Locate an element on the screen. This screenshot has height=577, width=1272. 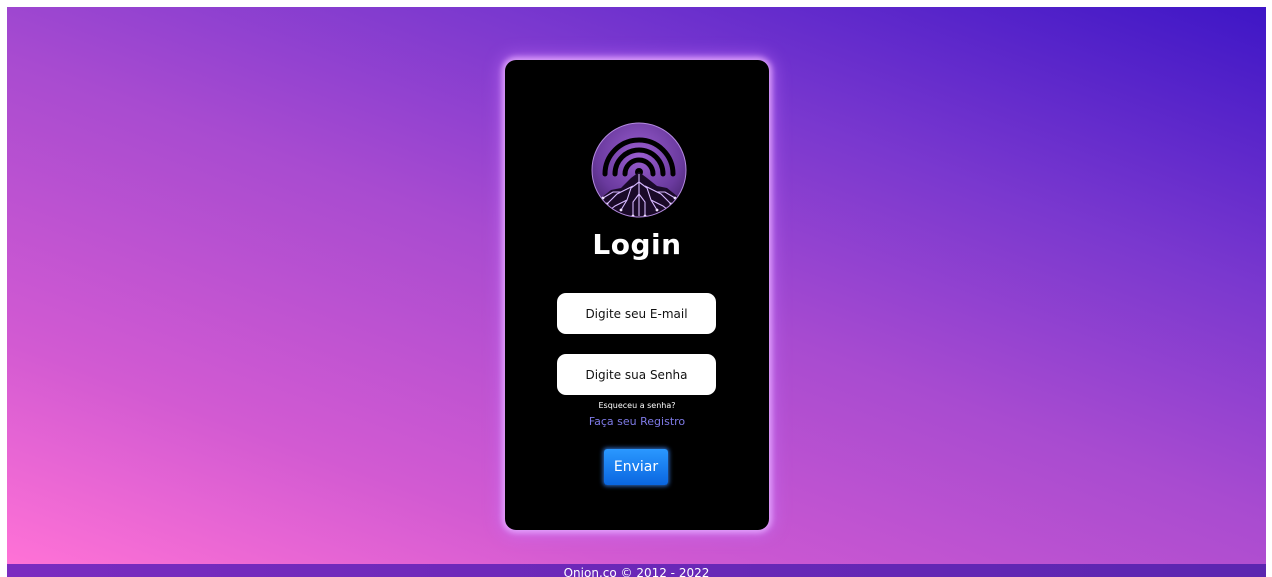
register-link: Faça seu Registro is located at coordinates (637, 421).